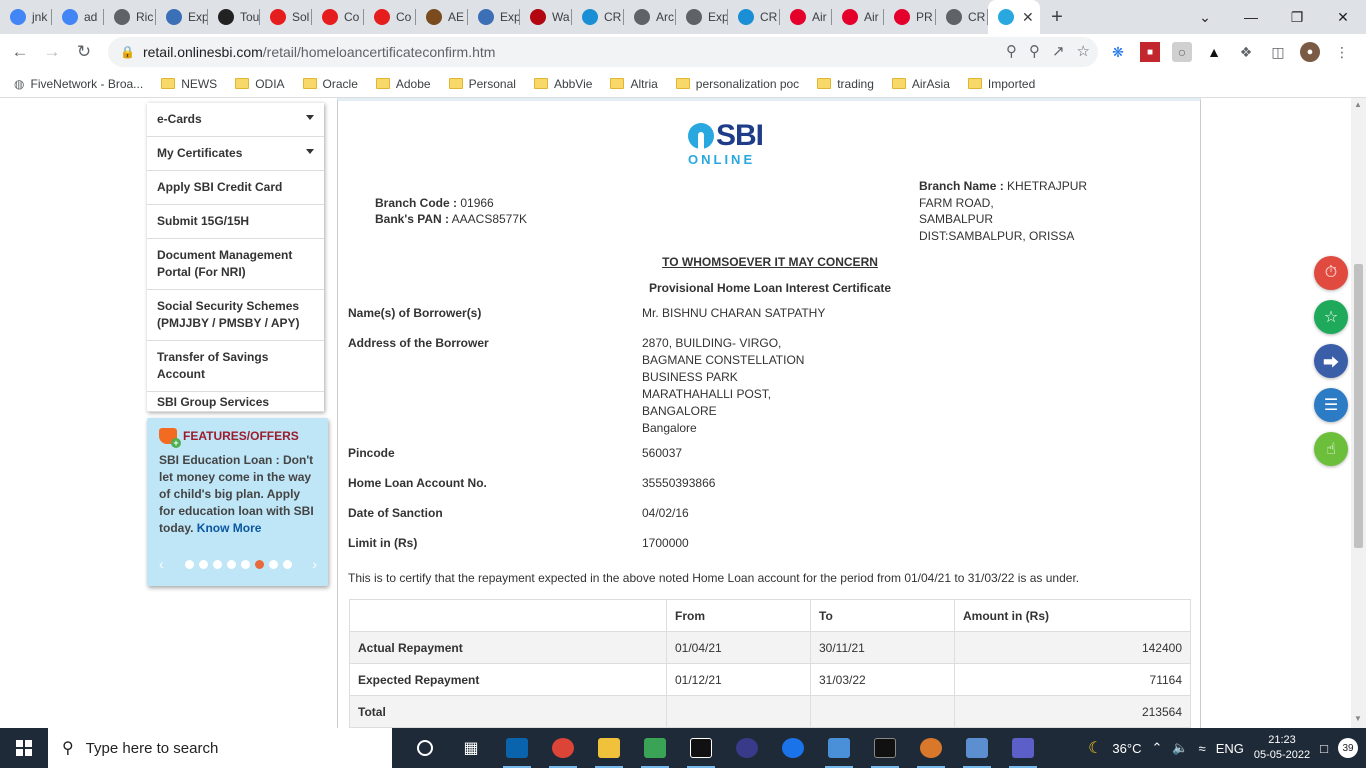 The width and height of the screenshot is (1366, 768). What do you see at coordinates (330, 84) in the screenshot?
I see `bookmark-item: Oracle` at bounding box center [330, 84].